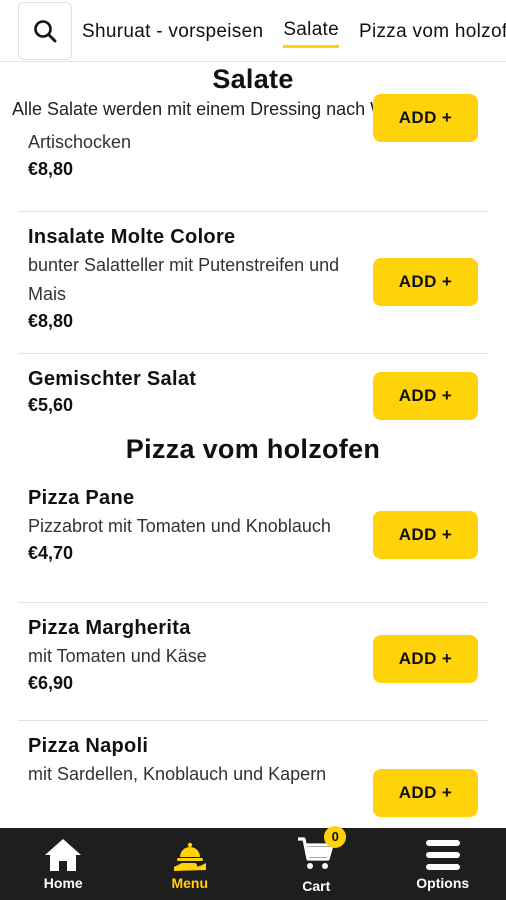 The width and height of the screenshot is (506, 900). I want to click on menu-serving-icon, so click(189, 856).